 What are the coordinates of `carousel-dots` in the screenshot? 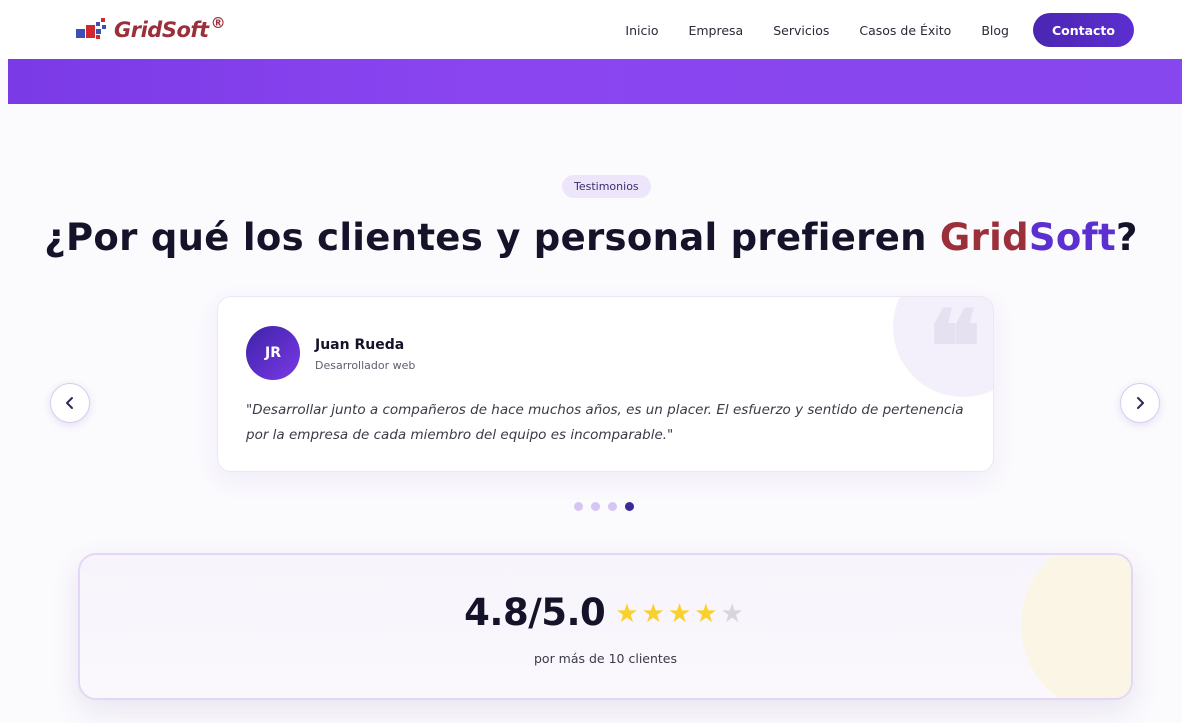 It's located at (604, 506).